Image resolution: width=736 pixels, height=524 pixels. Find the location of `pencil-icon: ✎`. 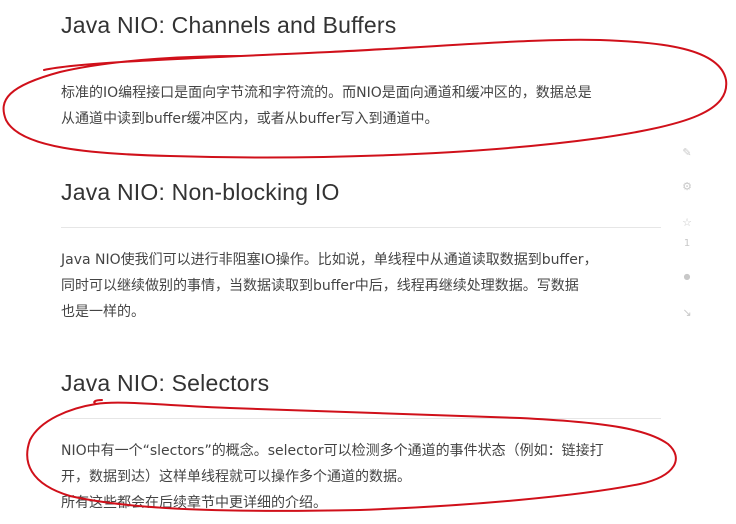

pencil-icon: ✎ is located at coordinates (687, 153).